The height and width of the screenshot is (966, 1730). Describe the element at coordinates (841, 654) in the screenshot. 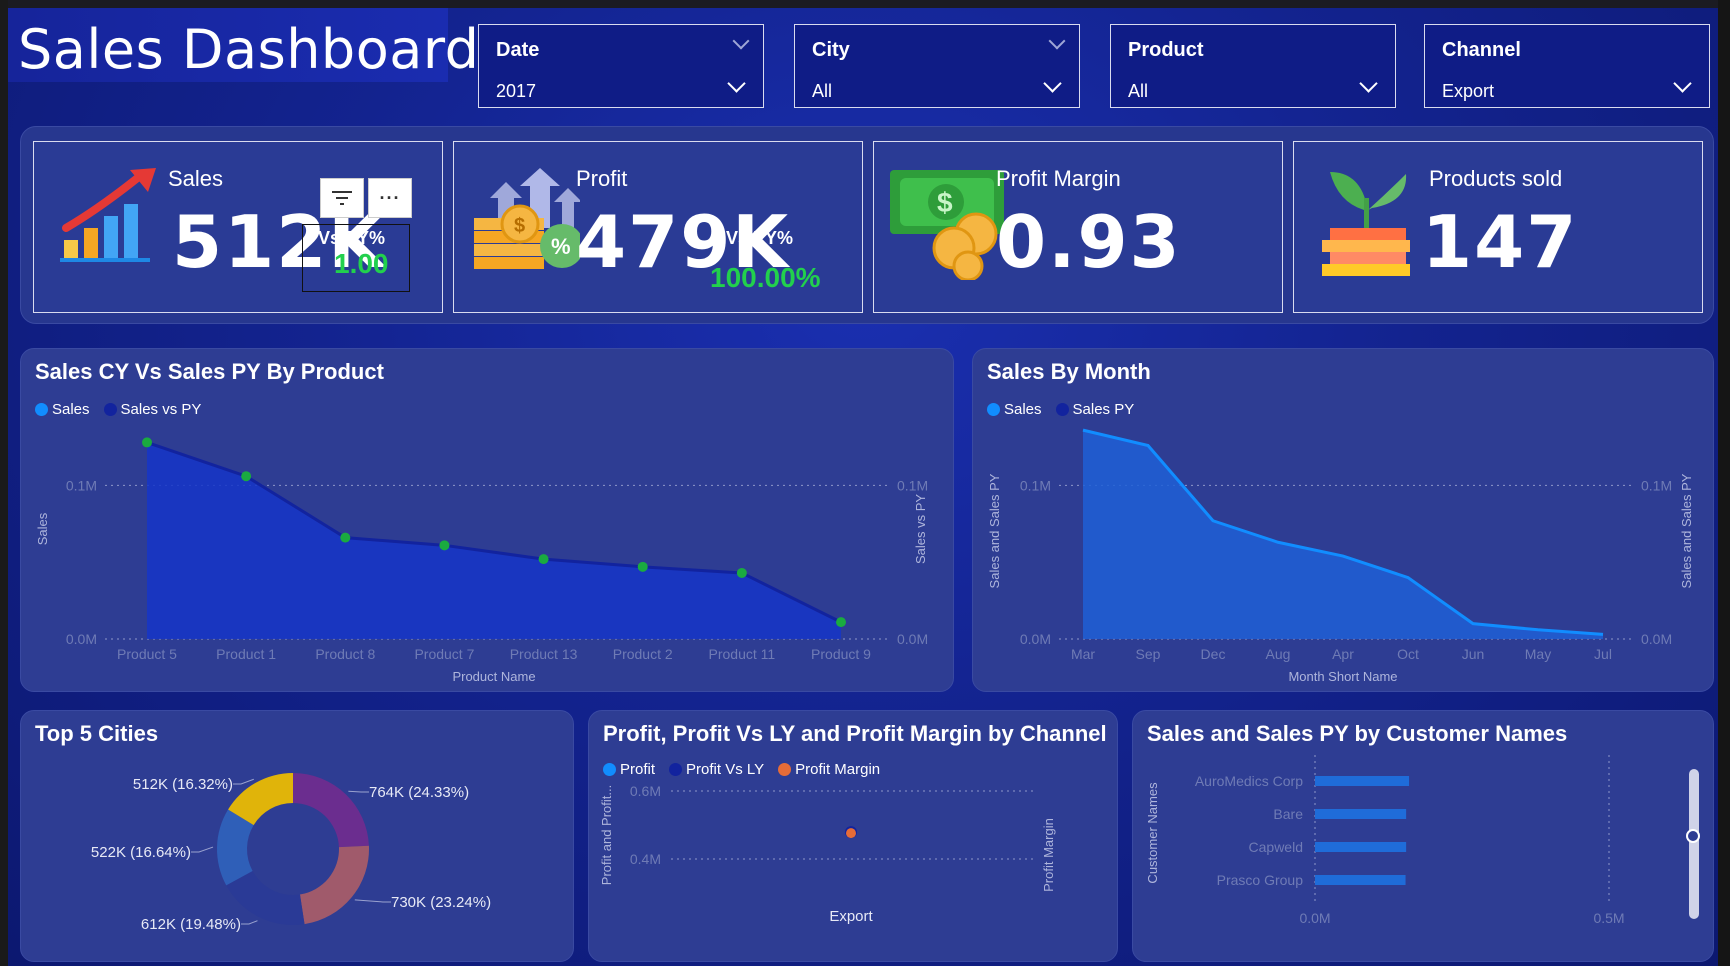

I see `x-tick-label: Product 9` at that location.